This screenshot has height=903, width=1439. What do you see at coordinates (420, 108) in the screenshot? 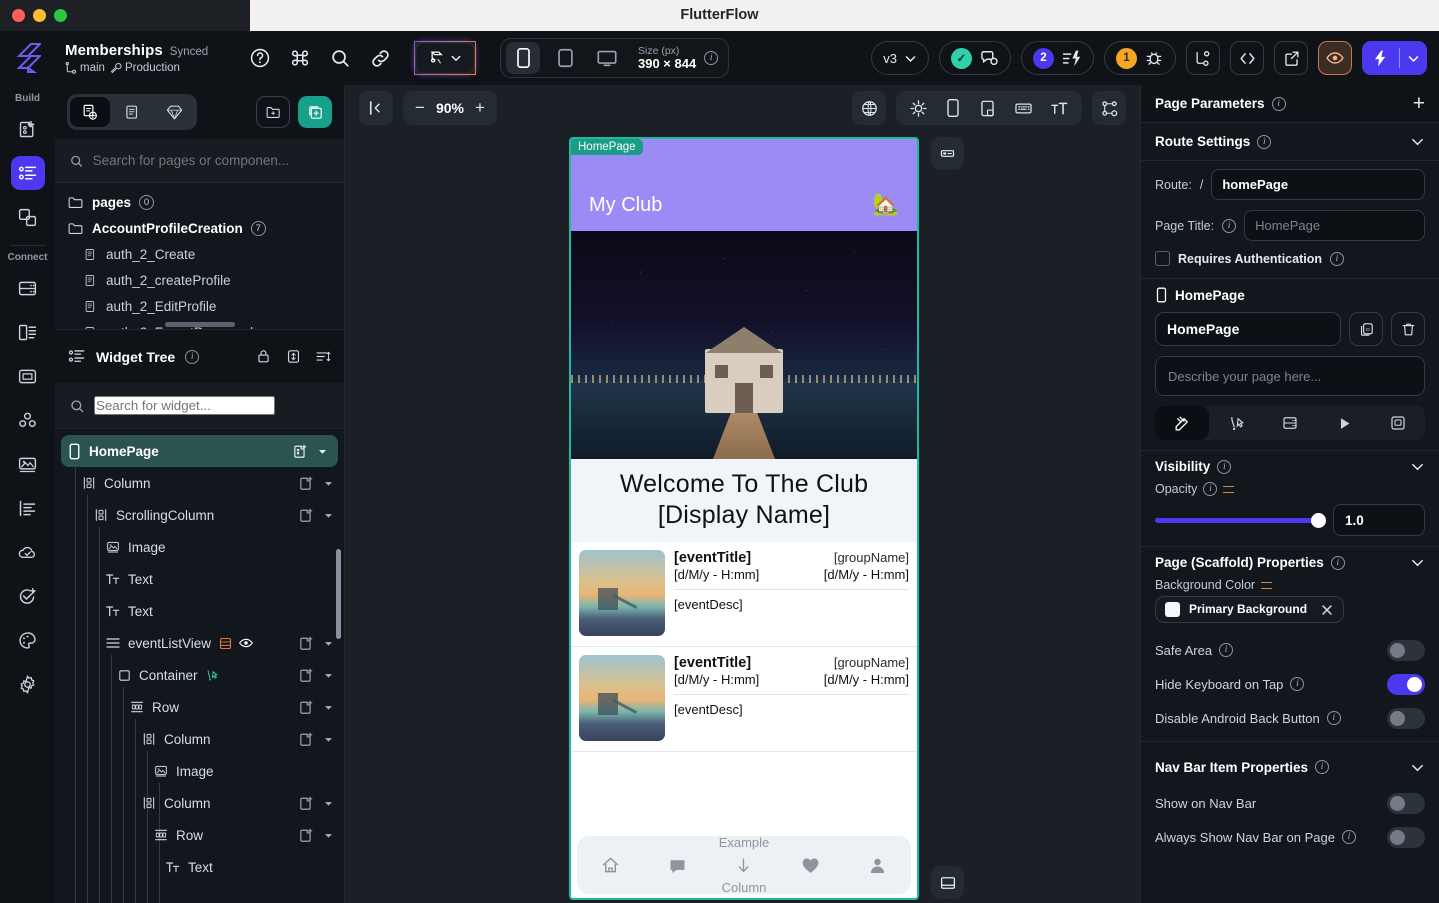
I see `zoom-out-button: −` at bounding box center [420, 108].